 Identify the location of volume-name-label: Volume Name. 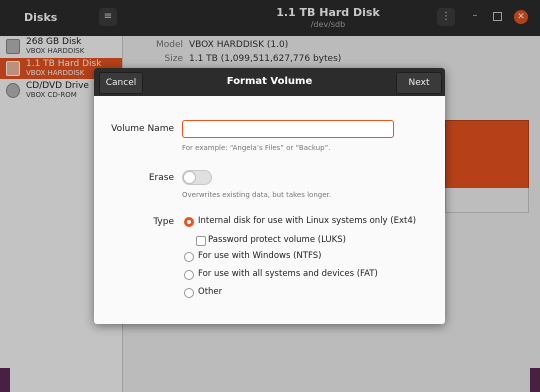
(142, 129).